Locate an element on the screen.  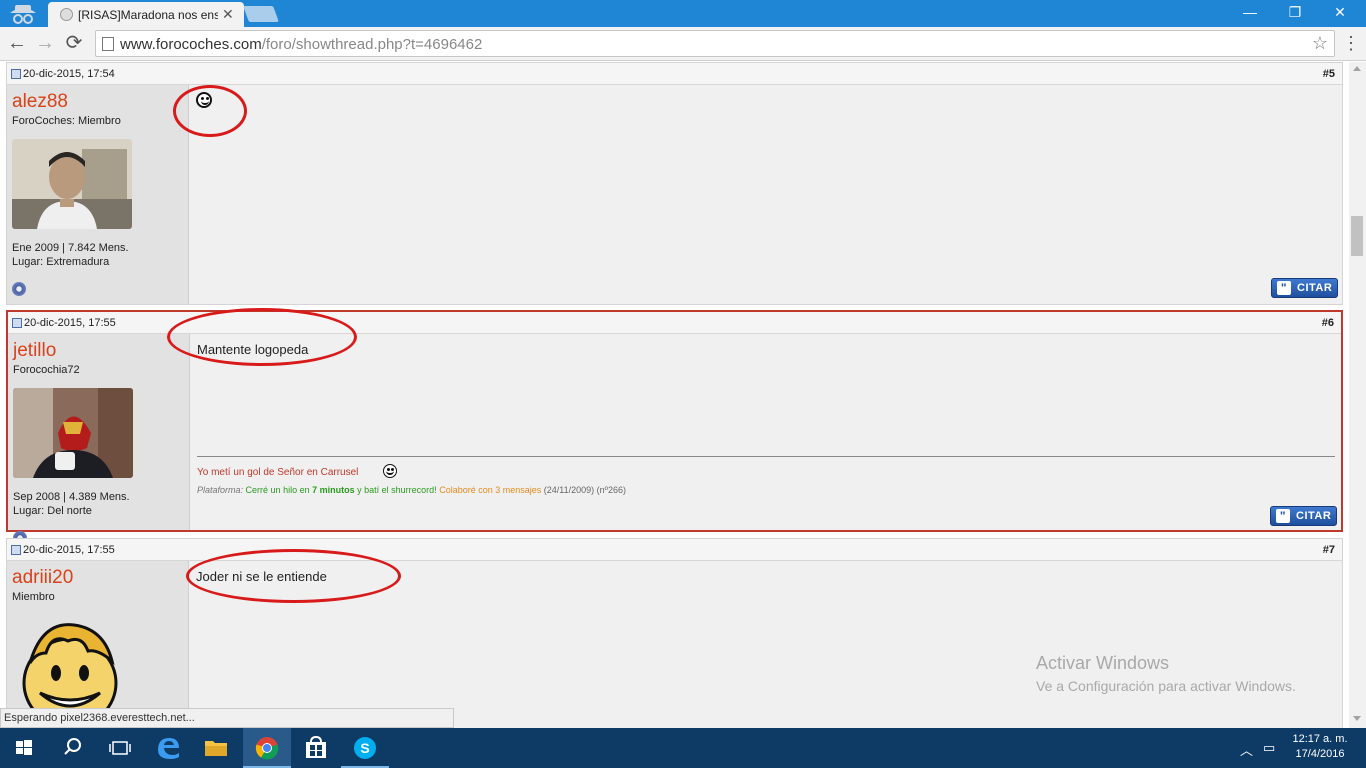
post-number: #6 is located at coordinates (1328, 323).